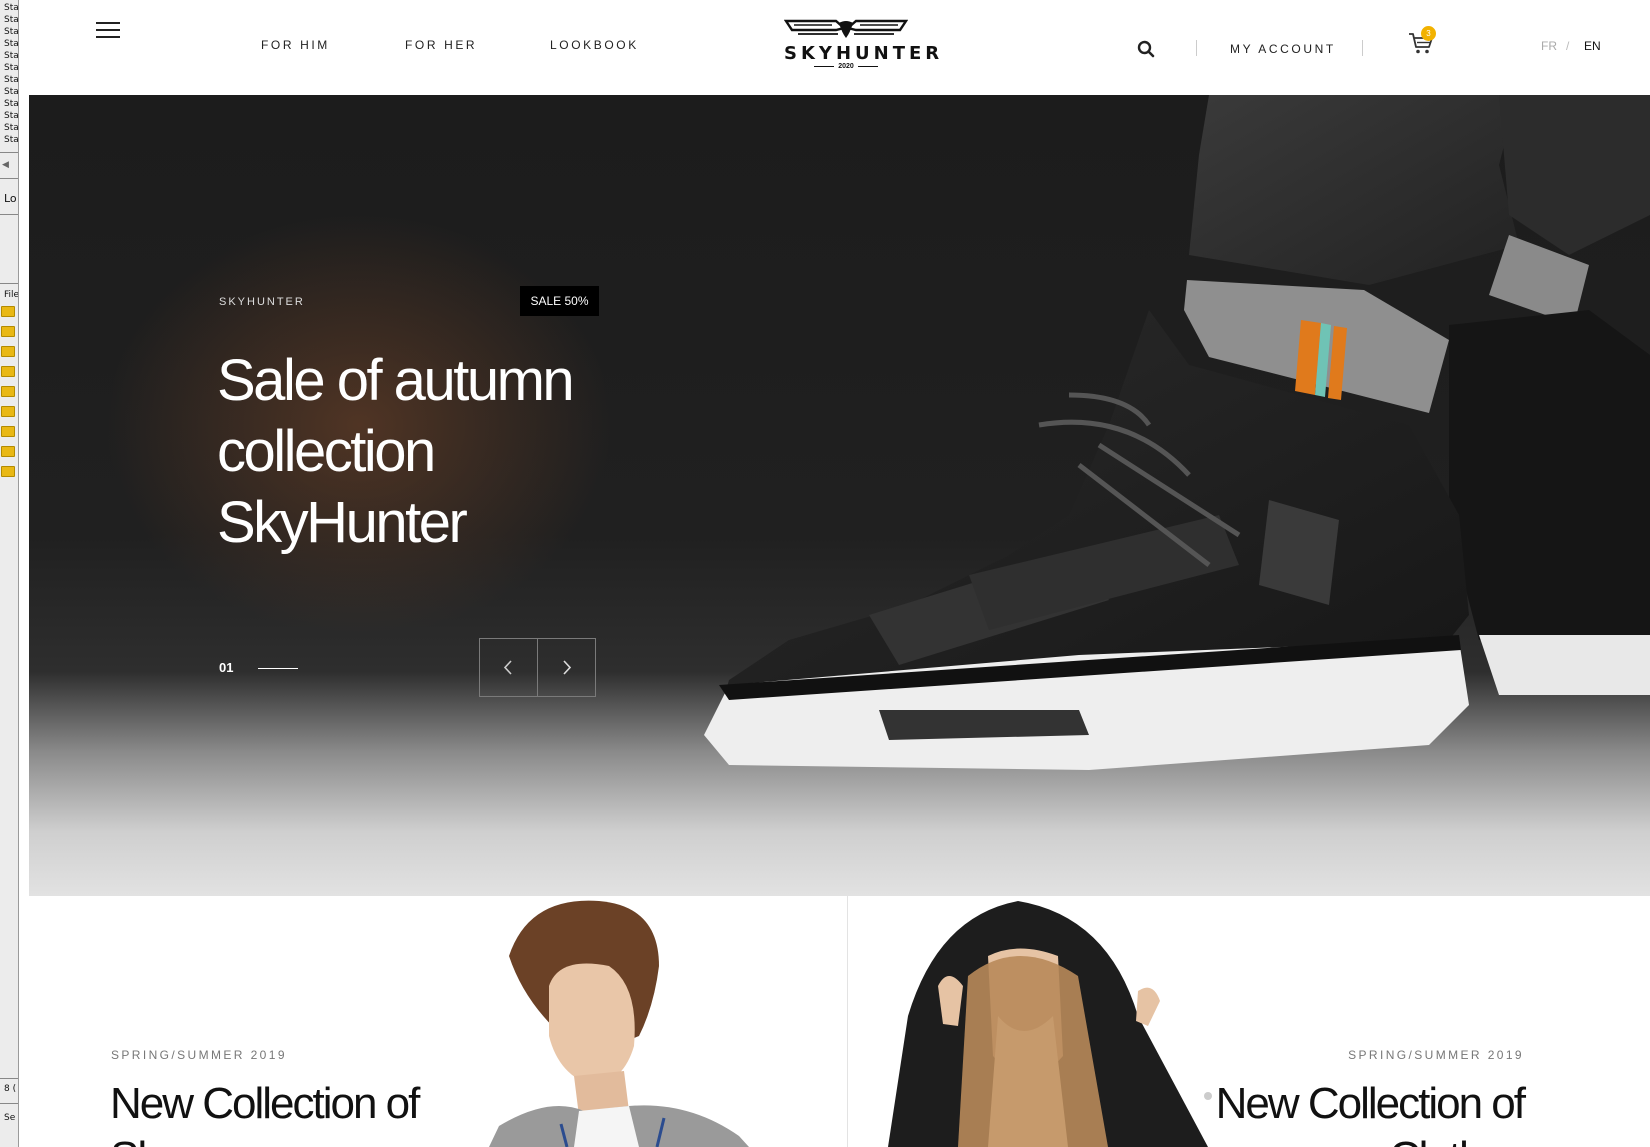 The image size is (1650, 1147). I want to click on promo-model-girl-image, so click(1050, 1024).